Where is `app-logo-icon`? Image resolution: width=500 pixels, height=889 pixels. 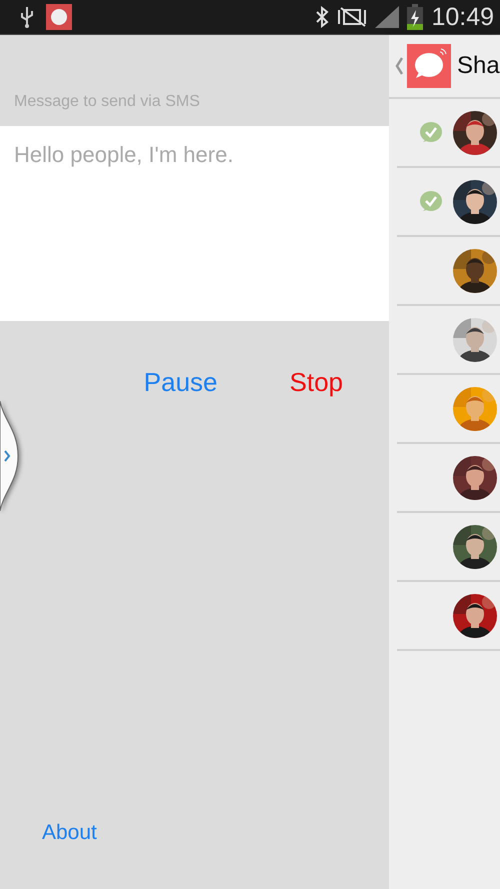 app-logo-icon is located at coordinates (429, 66).